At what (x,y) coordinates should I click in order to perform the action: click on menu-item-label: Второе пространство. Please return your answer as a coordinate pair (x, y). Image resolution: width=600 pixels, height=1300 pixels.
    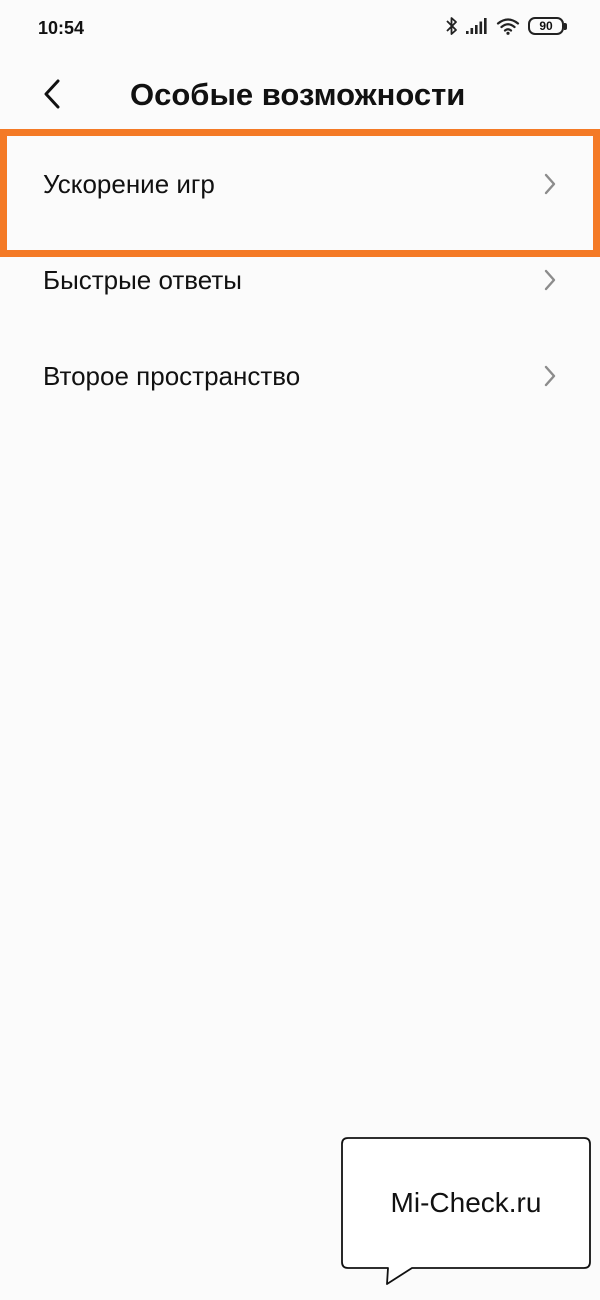
    Looking at the image, I should click on (172, 375).